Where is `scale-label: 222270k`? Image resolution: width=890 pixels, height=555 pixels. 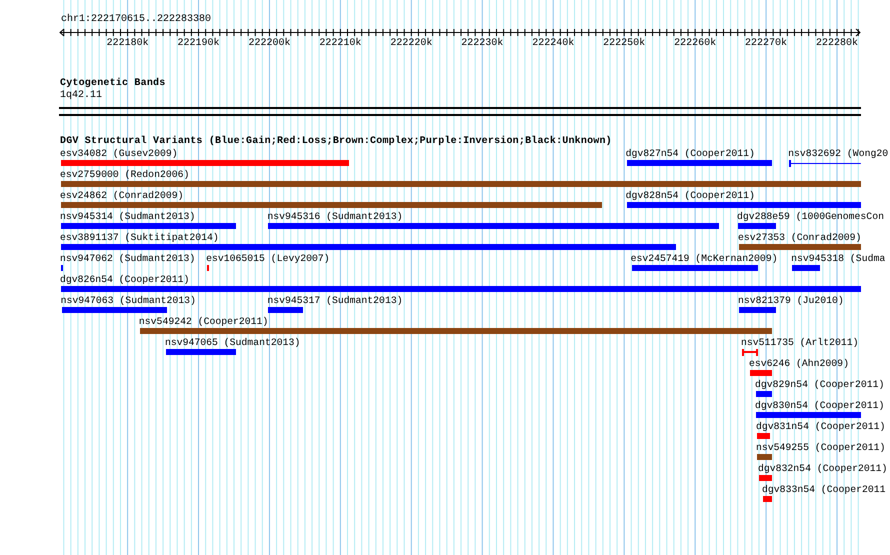 scale-label: 222270k is located at coordinates (766, 44).